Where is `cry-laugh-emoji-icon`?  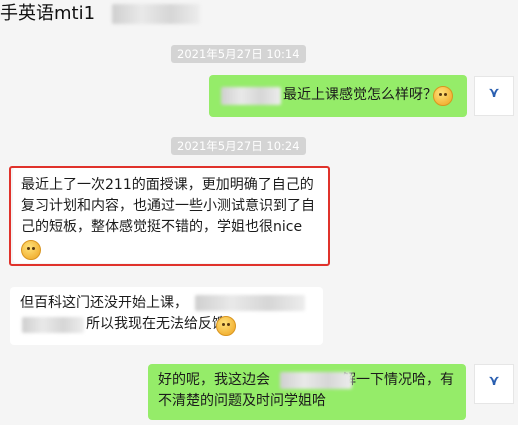
cry-laugh-emoji-icon is located at coordinates (226, 326).